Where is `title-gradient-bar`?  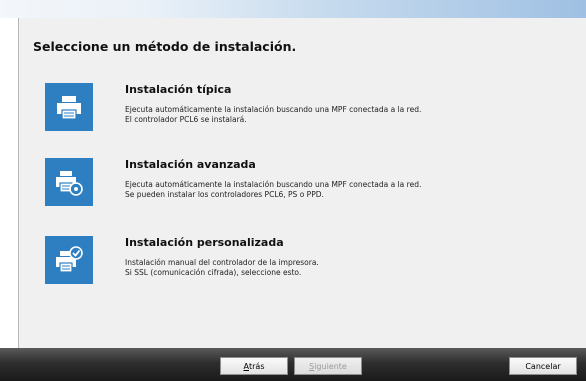 title-gradient-bar is located at coordinates (293, 9).